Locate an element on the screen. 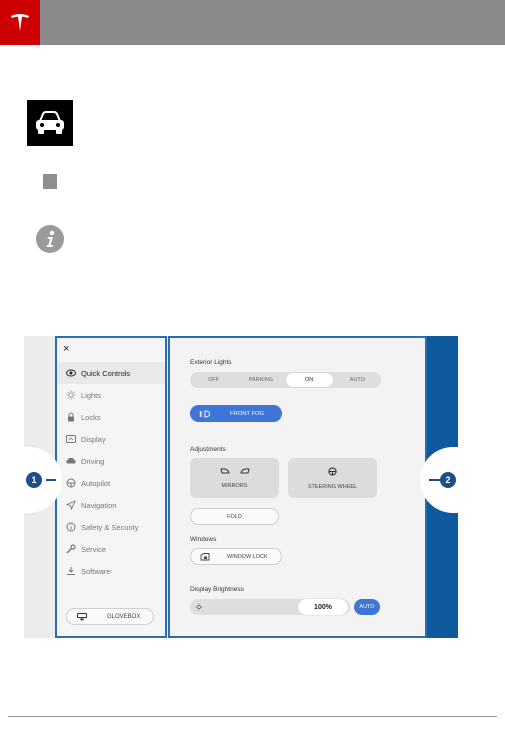  gray-square-symbol is located at coordinates (50, 181).